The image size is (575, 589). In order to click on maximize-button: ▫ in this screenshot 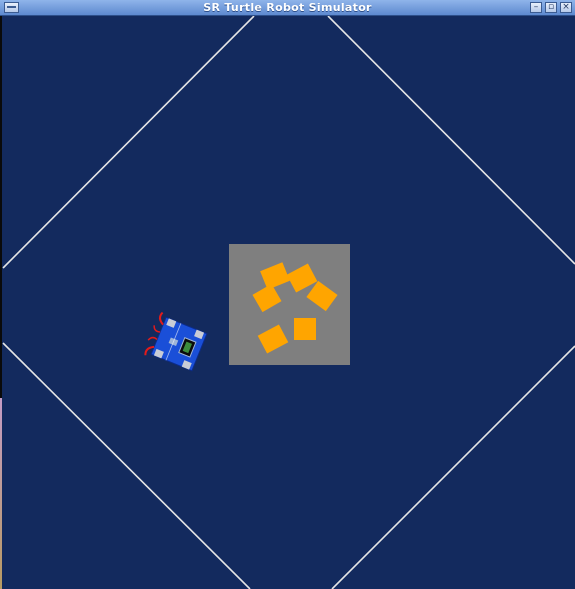, I will do `click(551, 7)`.